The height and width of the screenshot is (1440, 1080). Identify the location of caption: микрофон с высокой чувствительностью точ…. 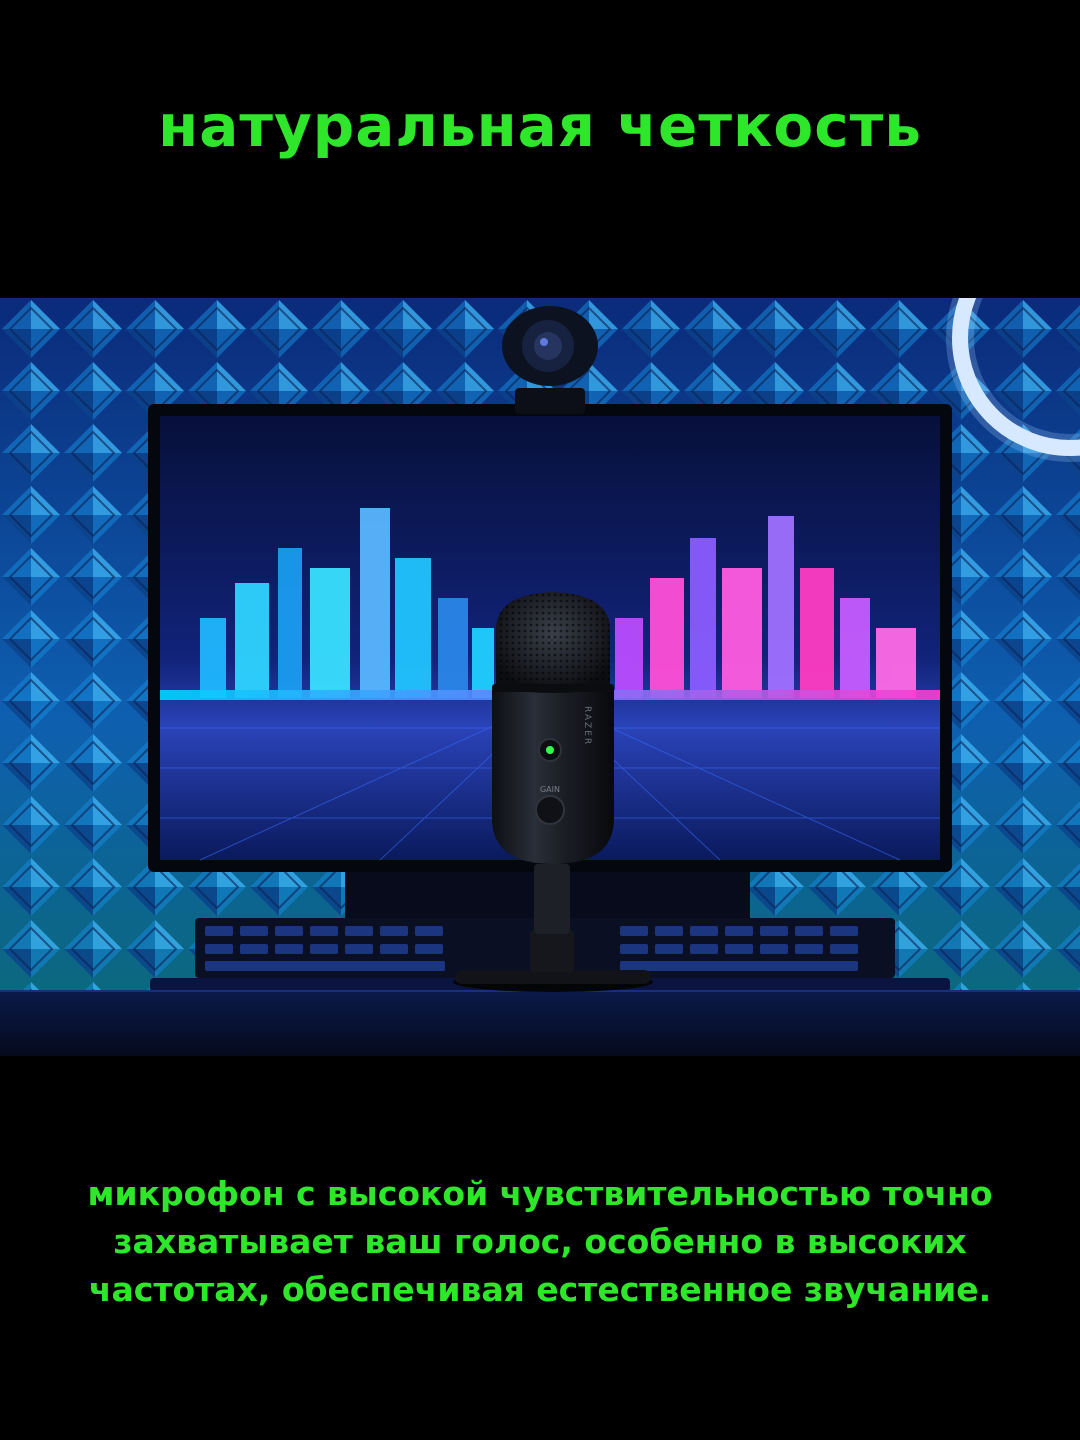
(540, 1242).